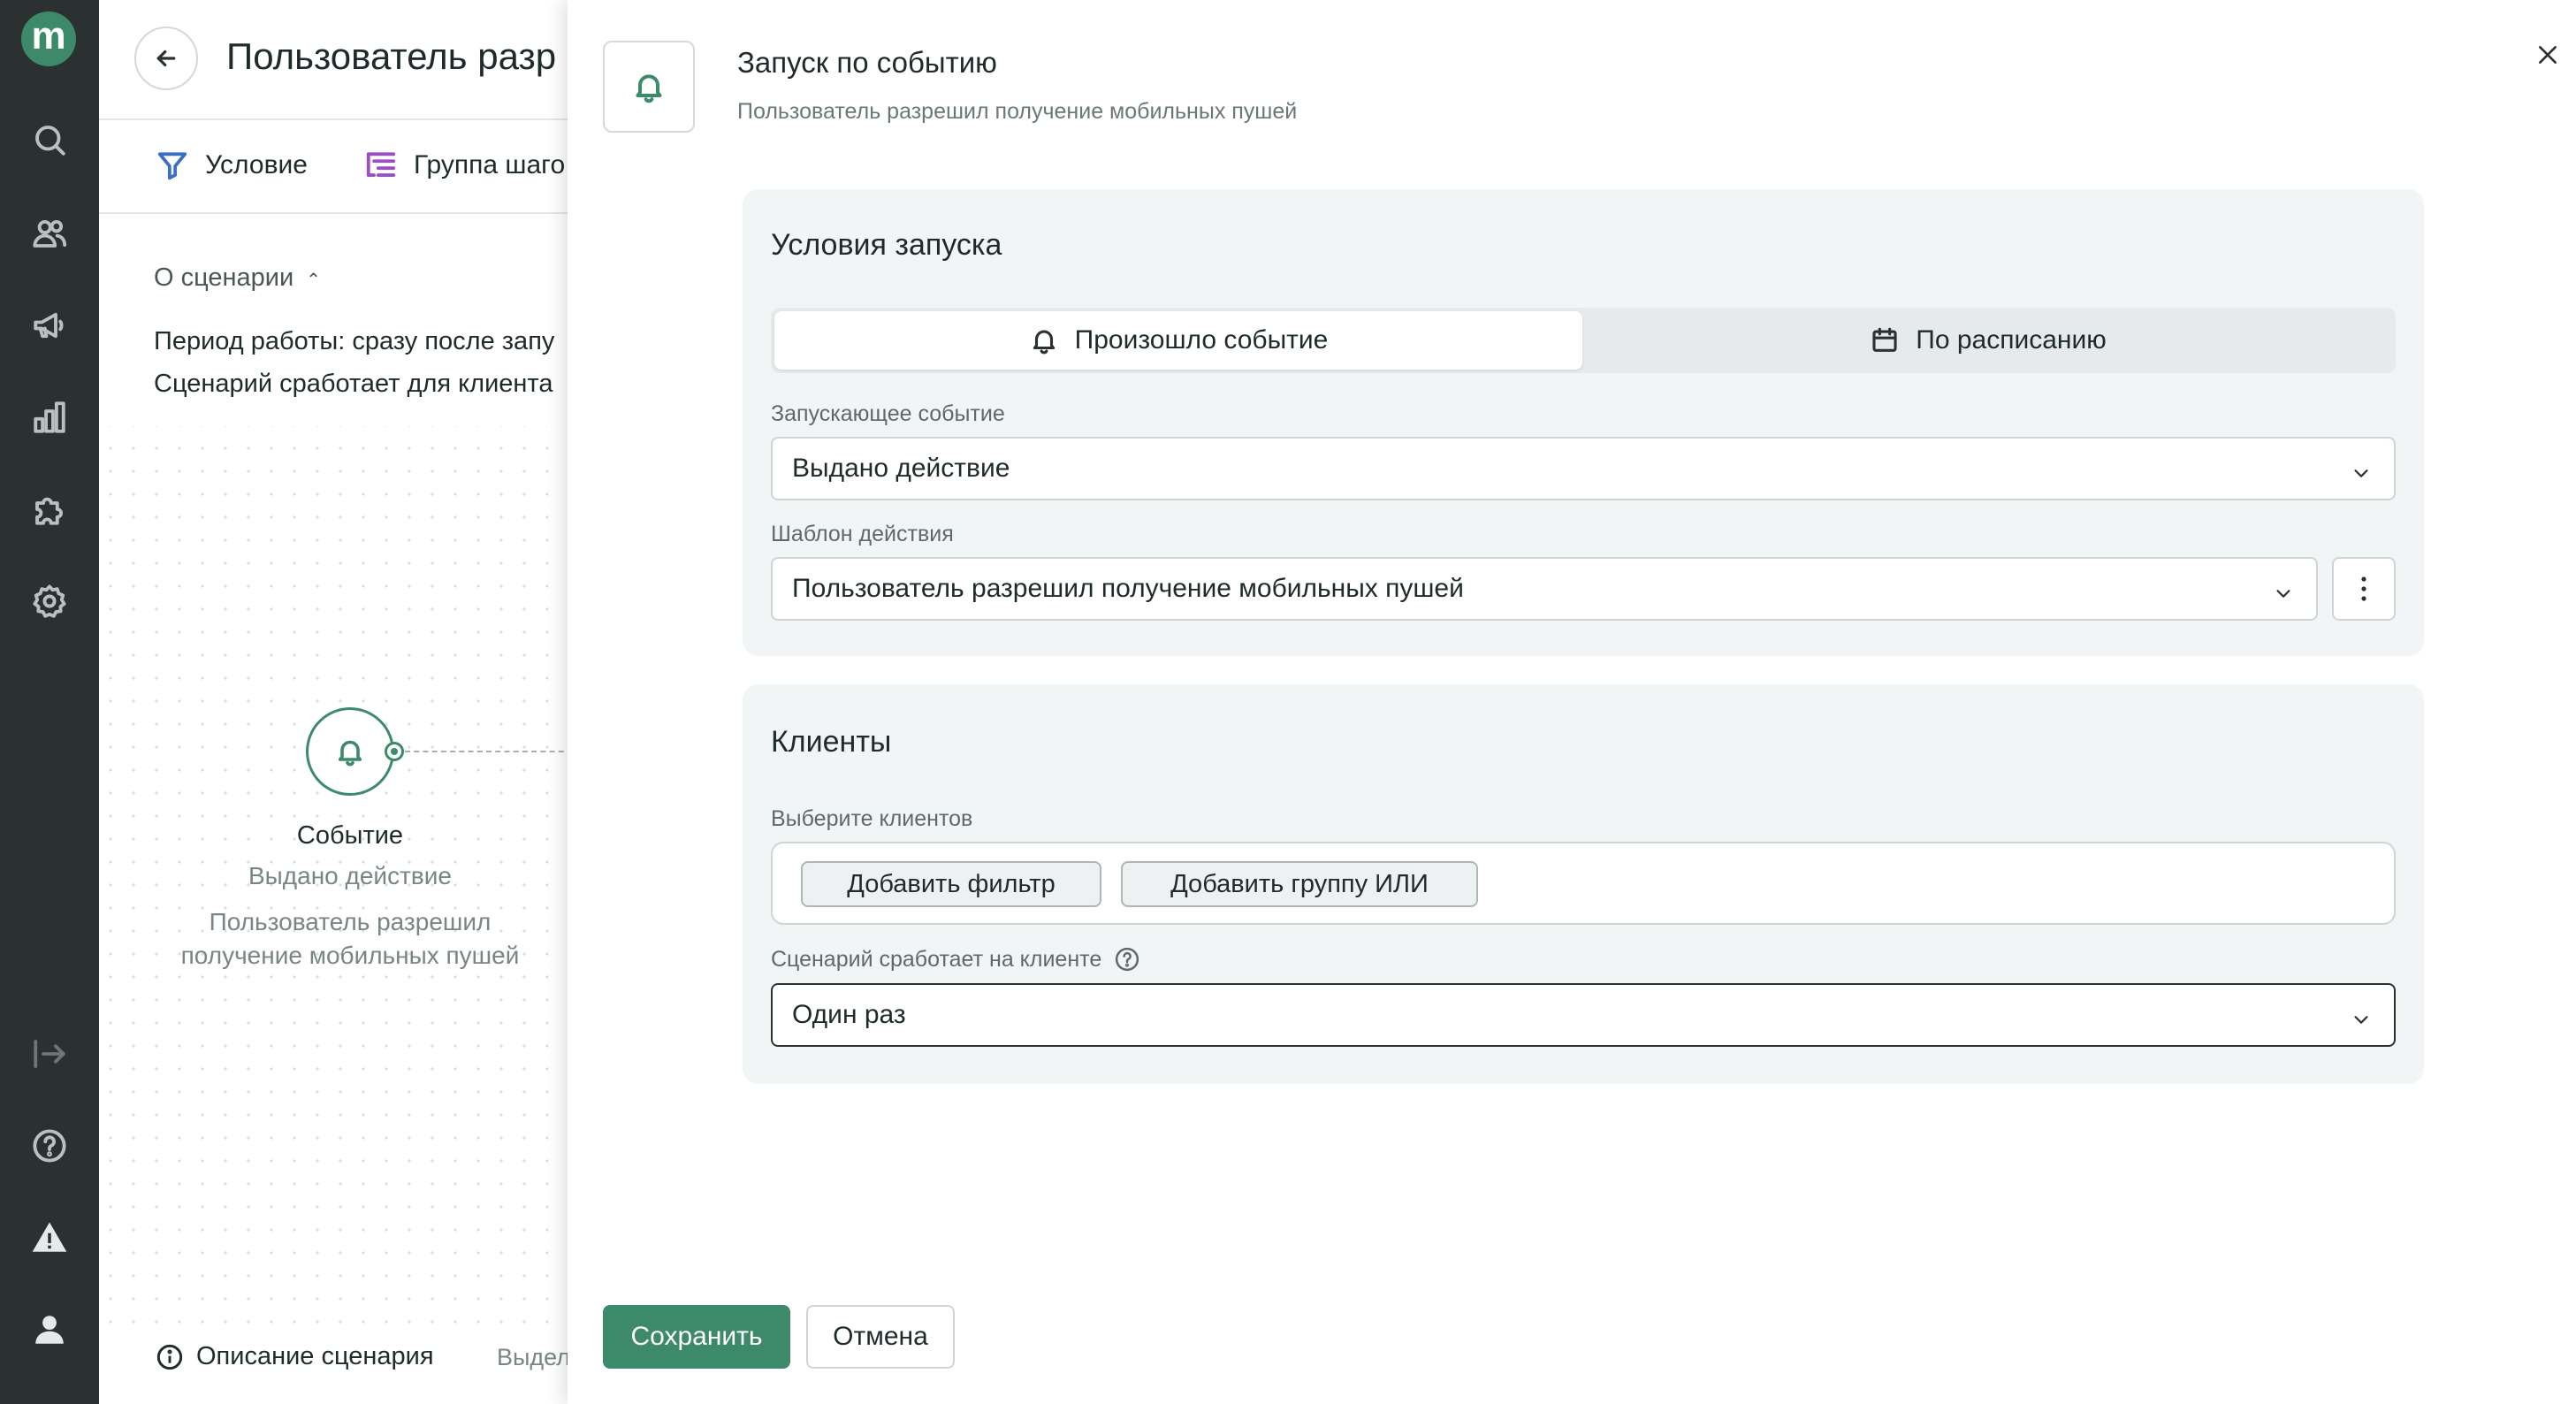 The height and width of the screenshot is (1404, 2576). I want to click on node-event: Выдано действие, so click(350, 876).